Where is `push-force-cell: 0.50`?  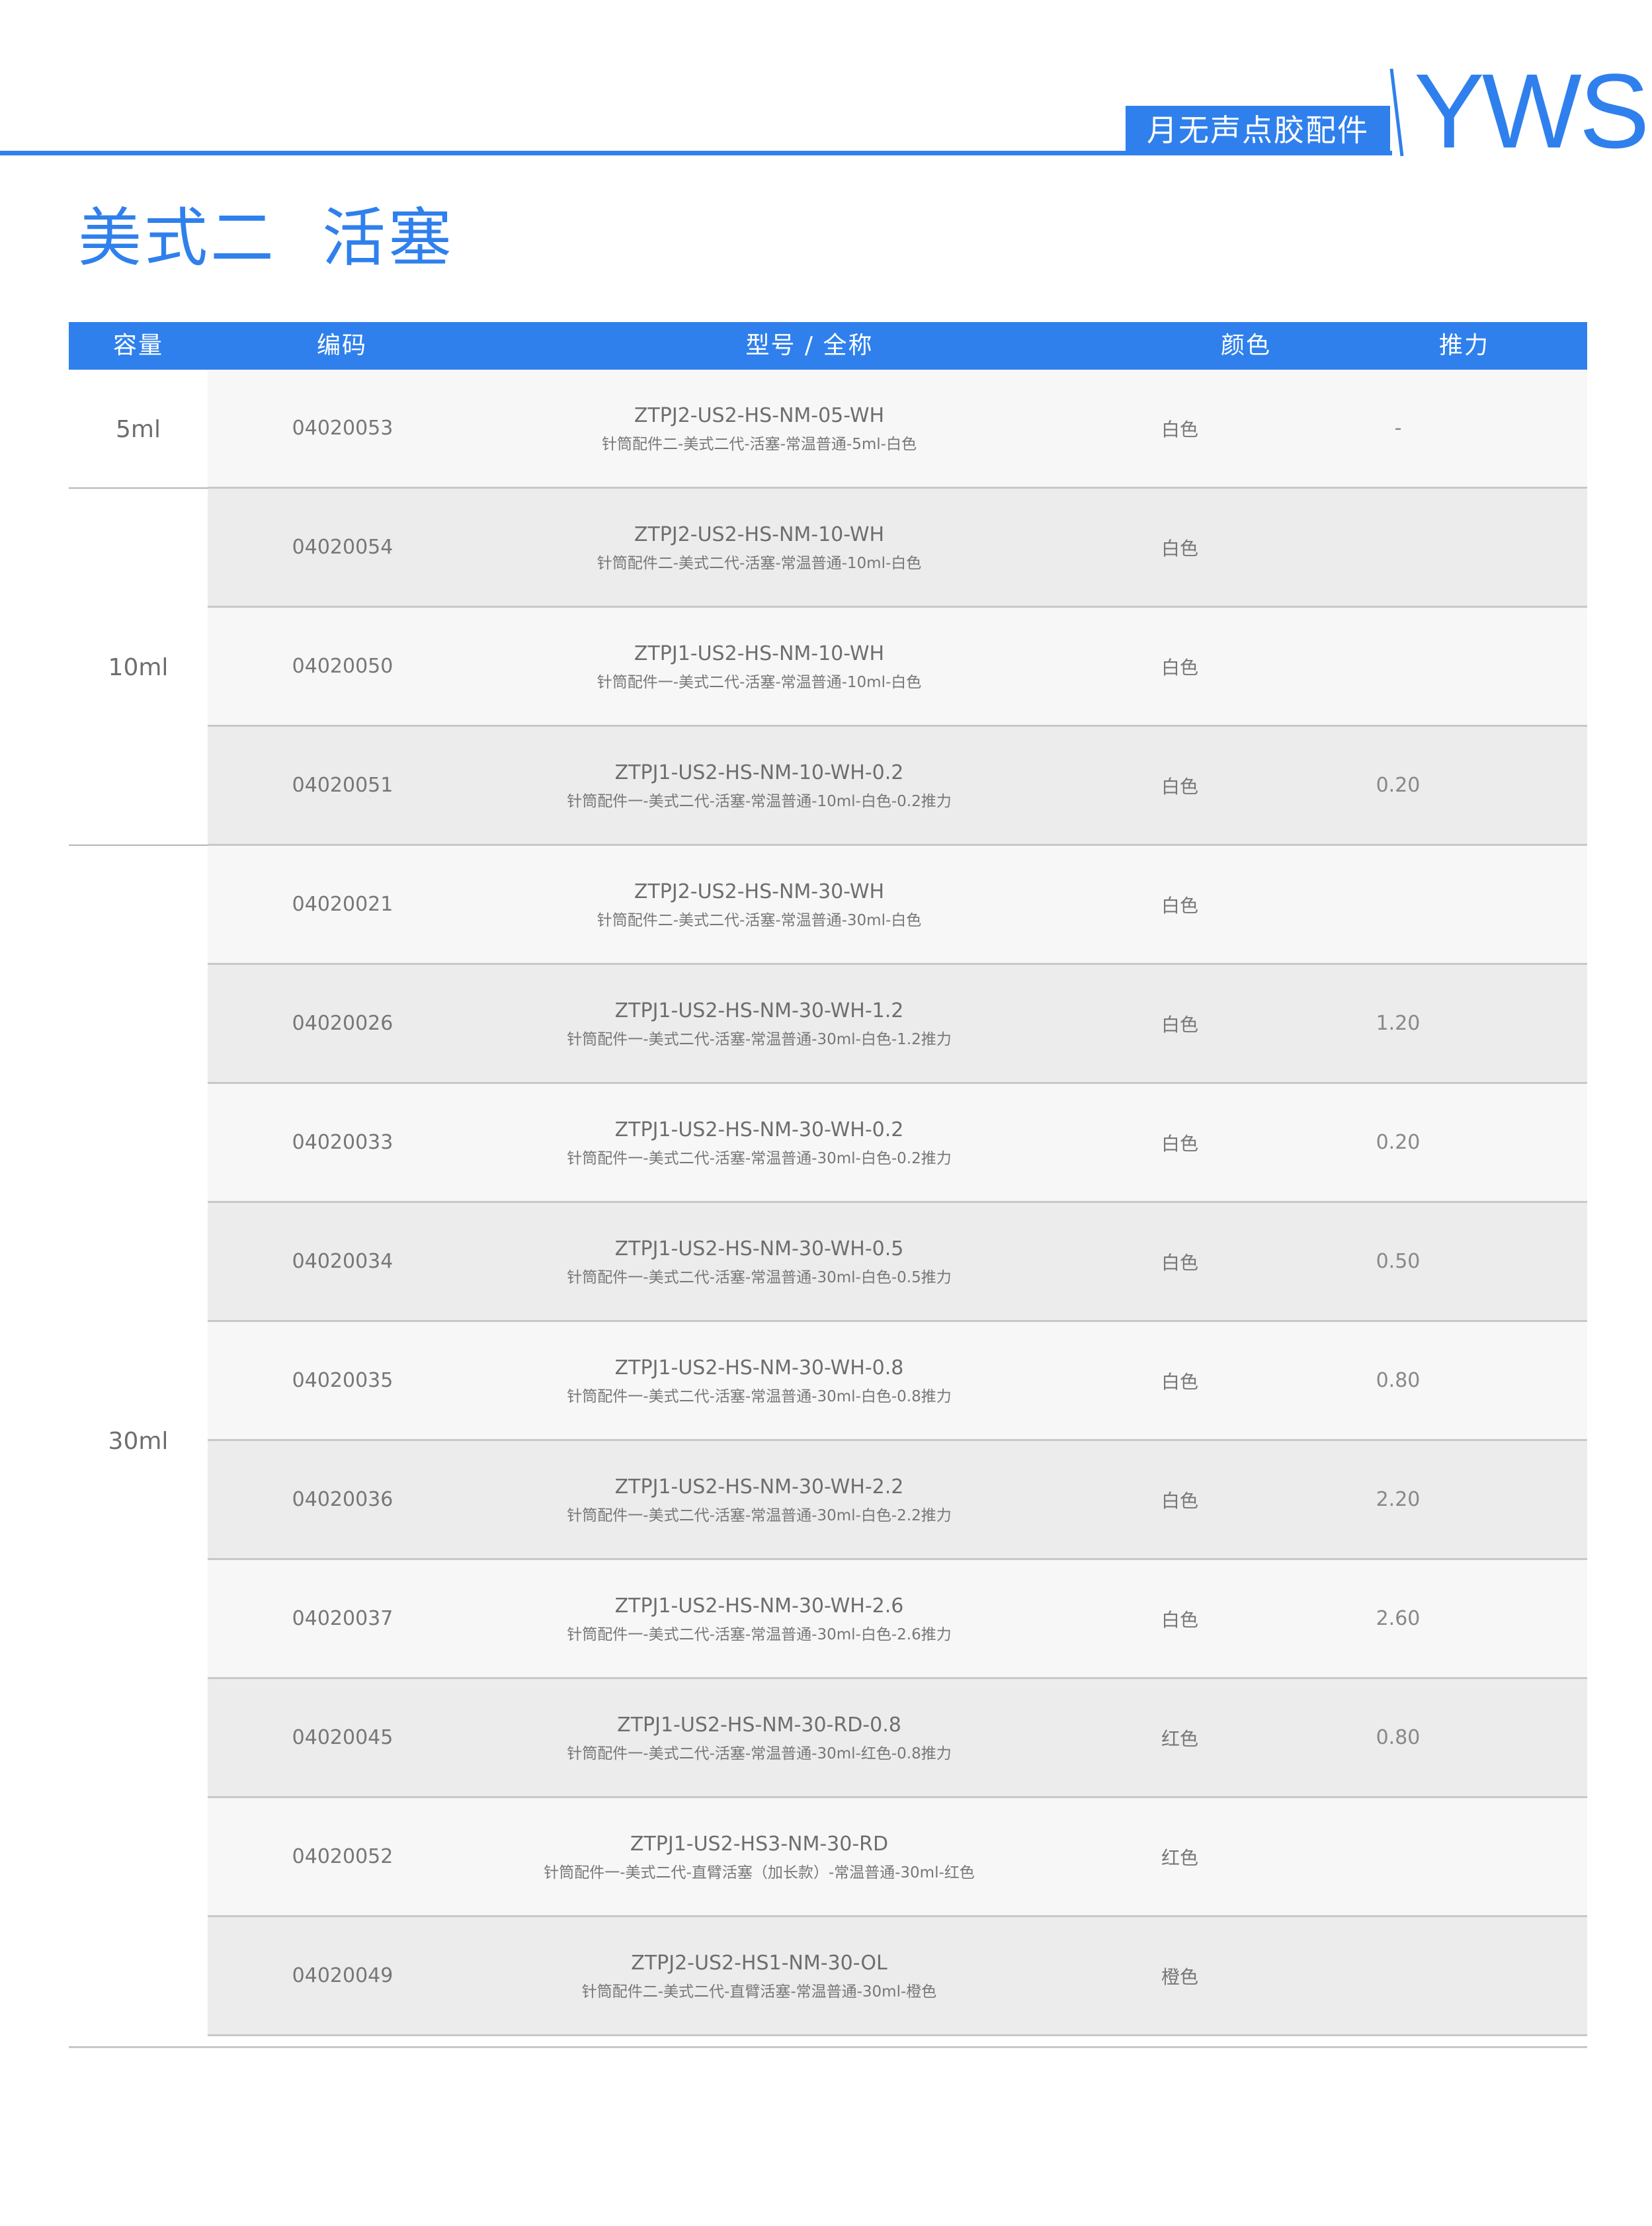
push-force-cell: 0.50 is located at coordinates (1398, 1261).